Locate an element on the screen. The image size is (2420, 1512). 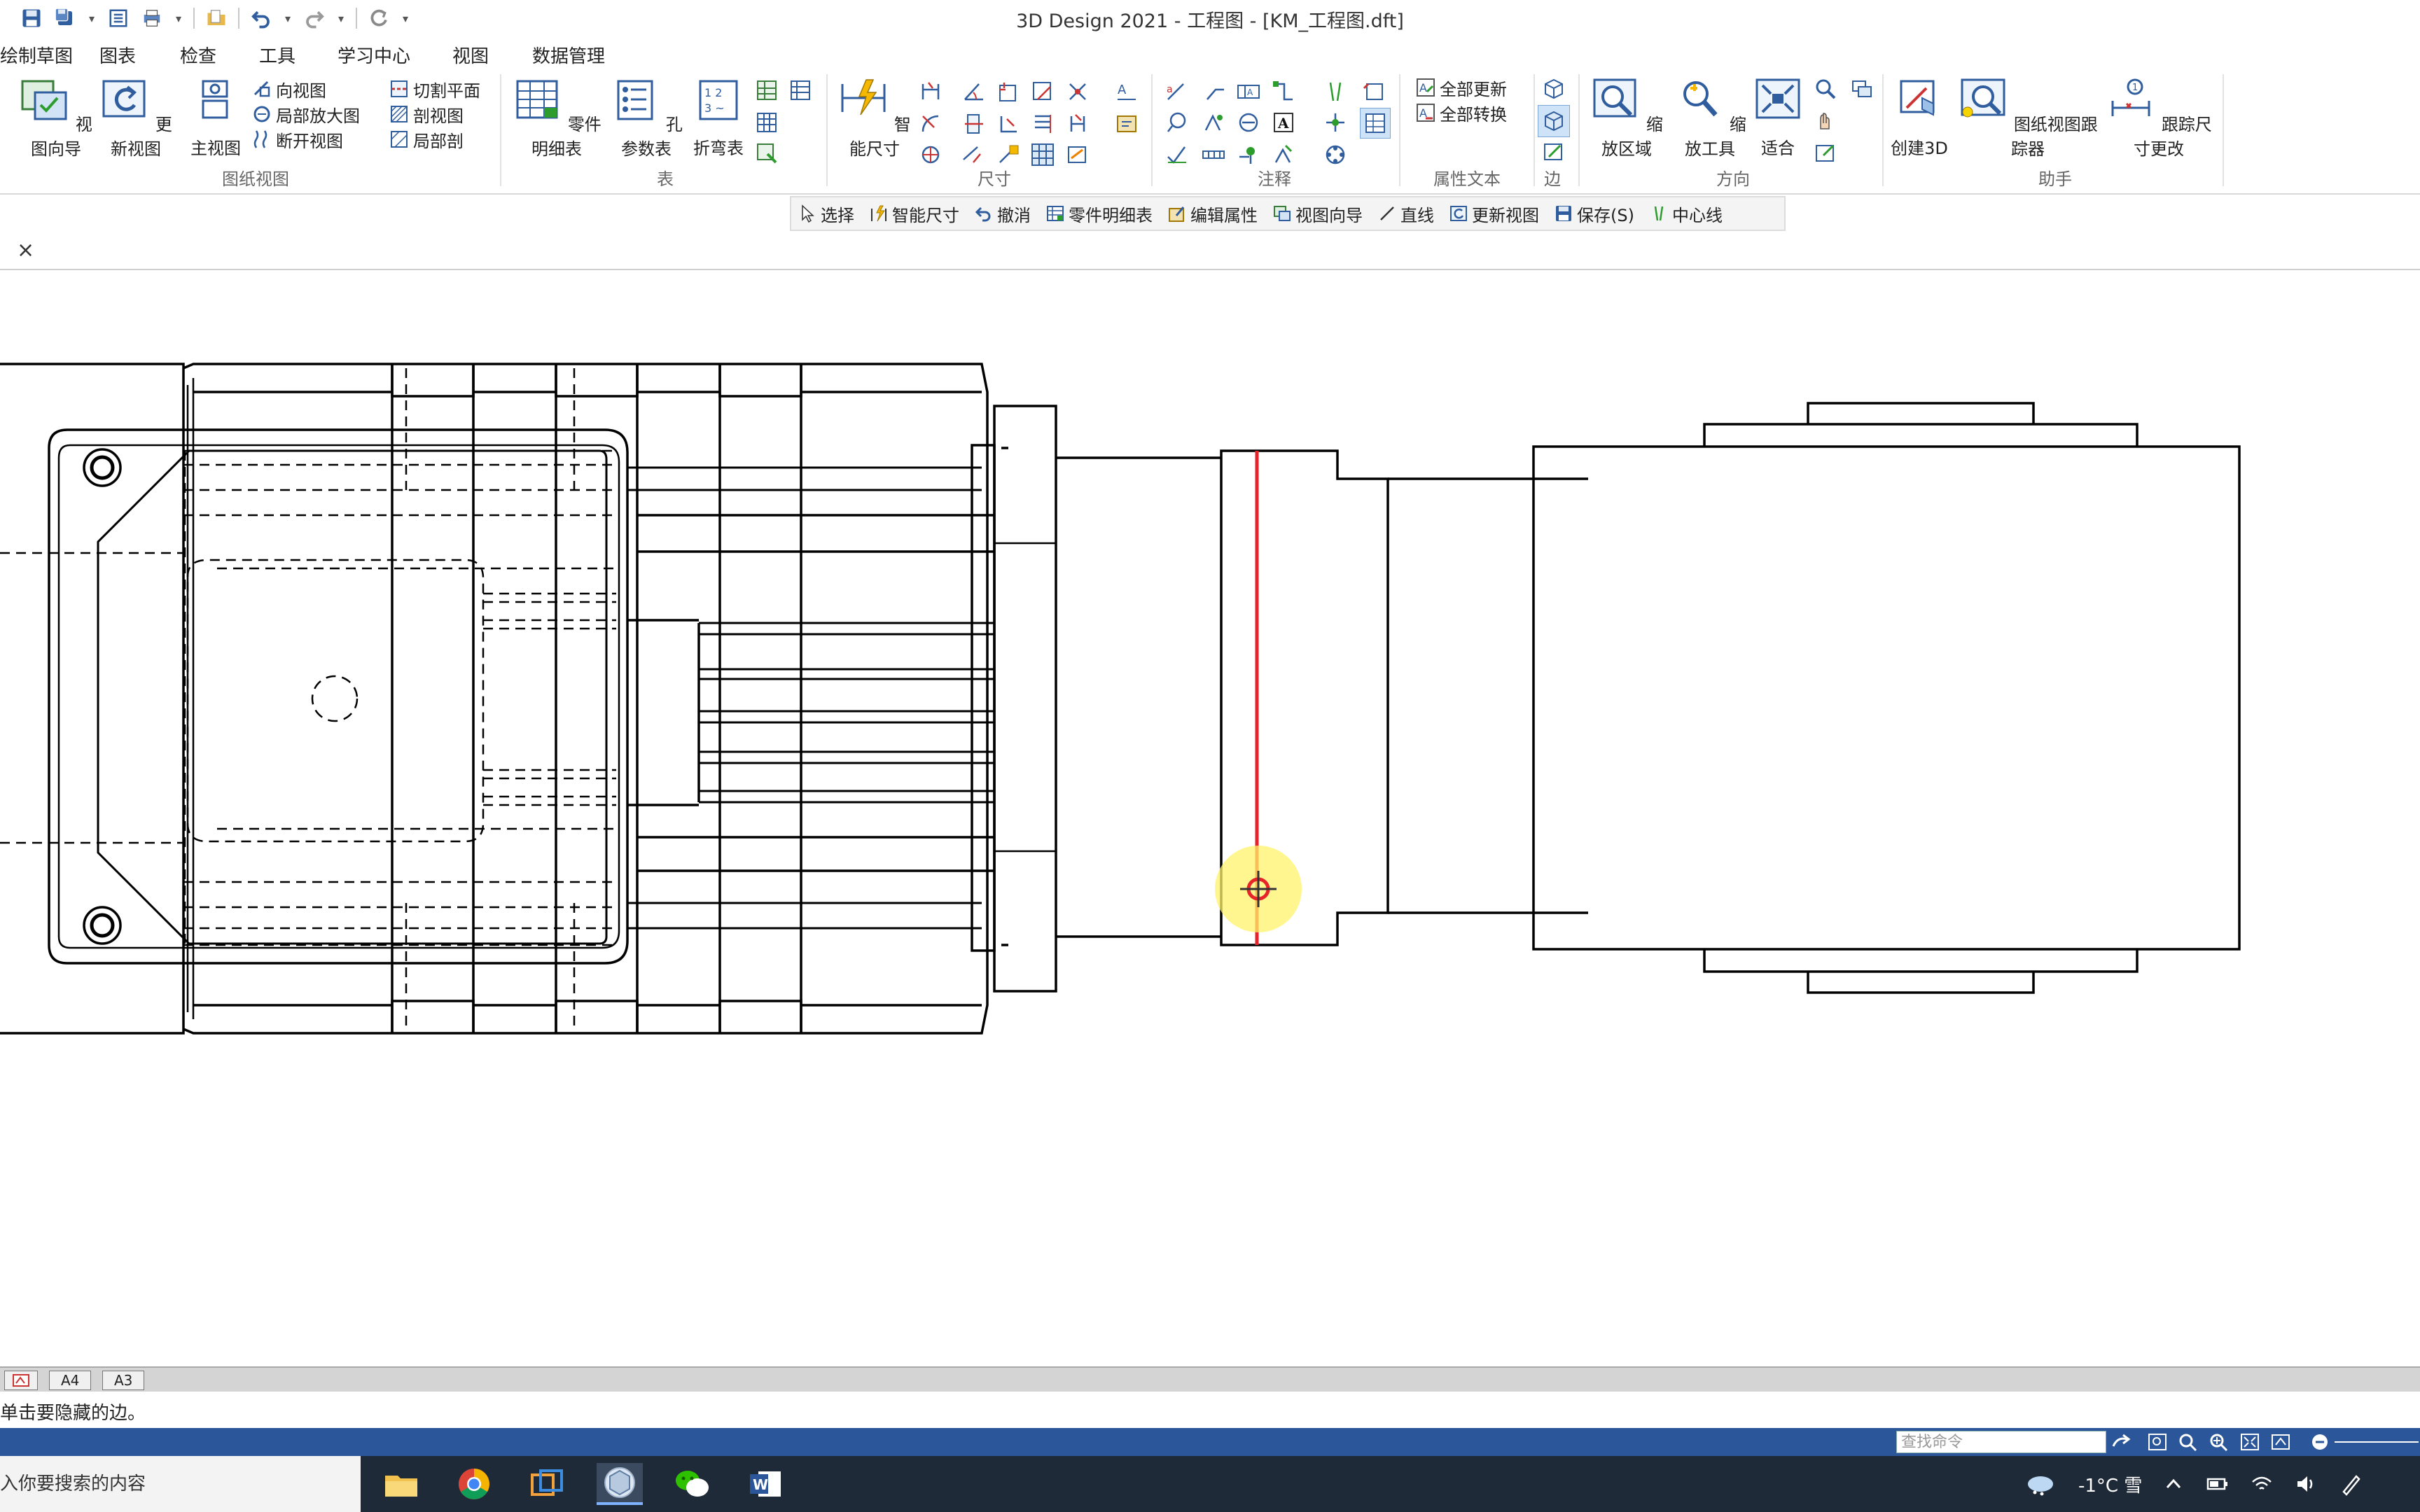
menu-diagram: 图表 is located at coordinates (117, 55).